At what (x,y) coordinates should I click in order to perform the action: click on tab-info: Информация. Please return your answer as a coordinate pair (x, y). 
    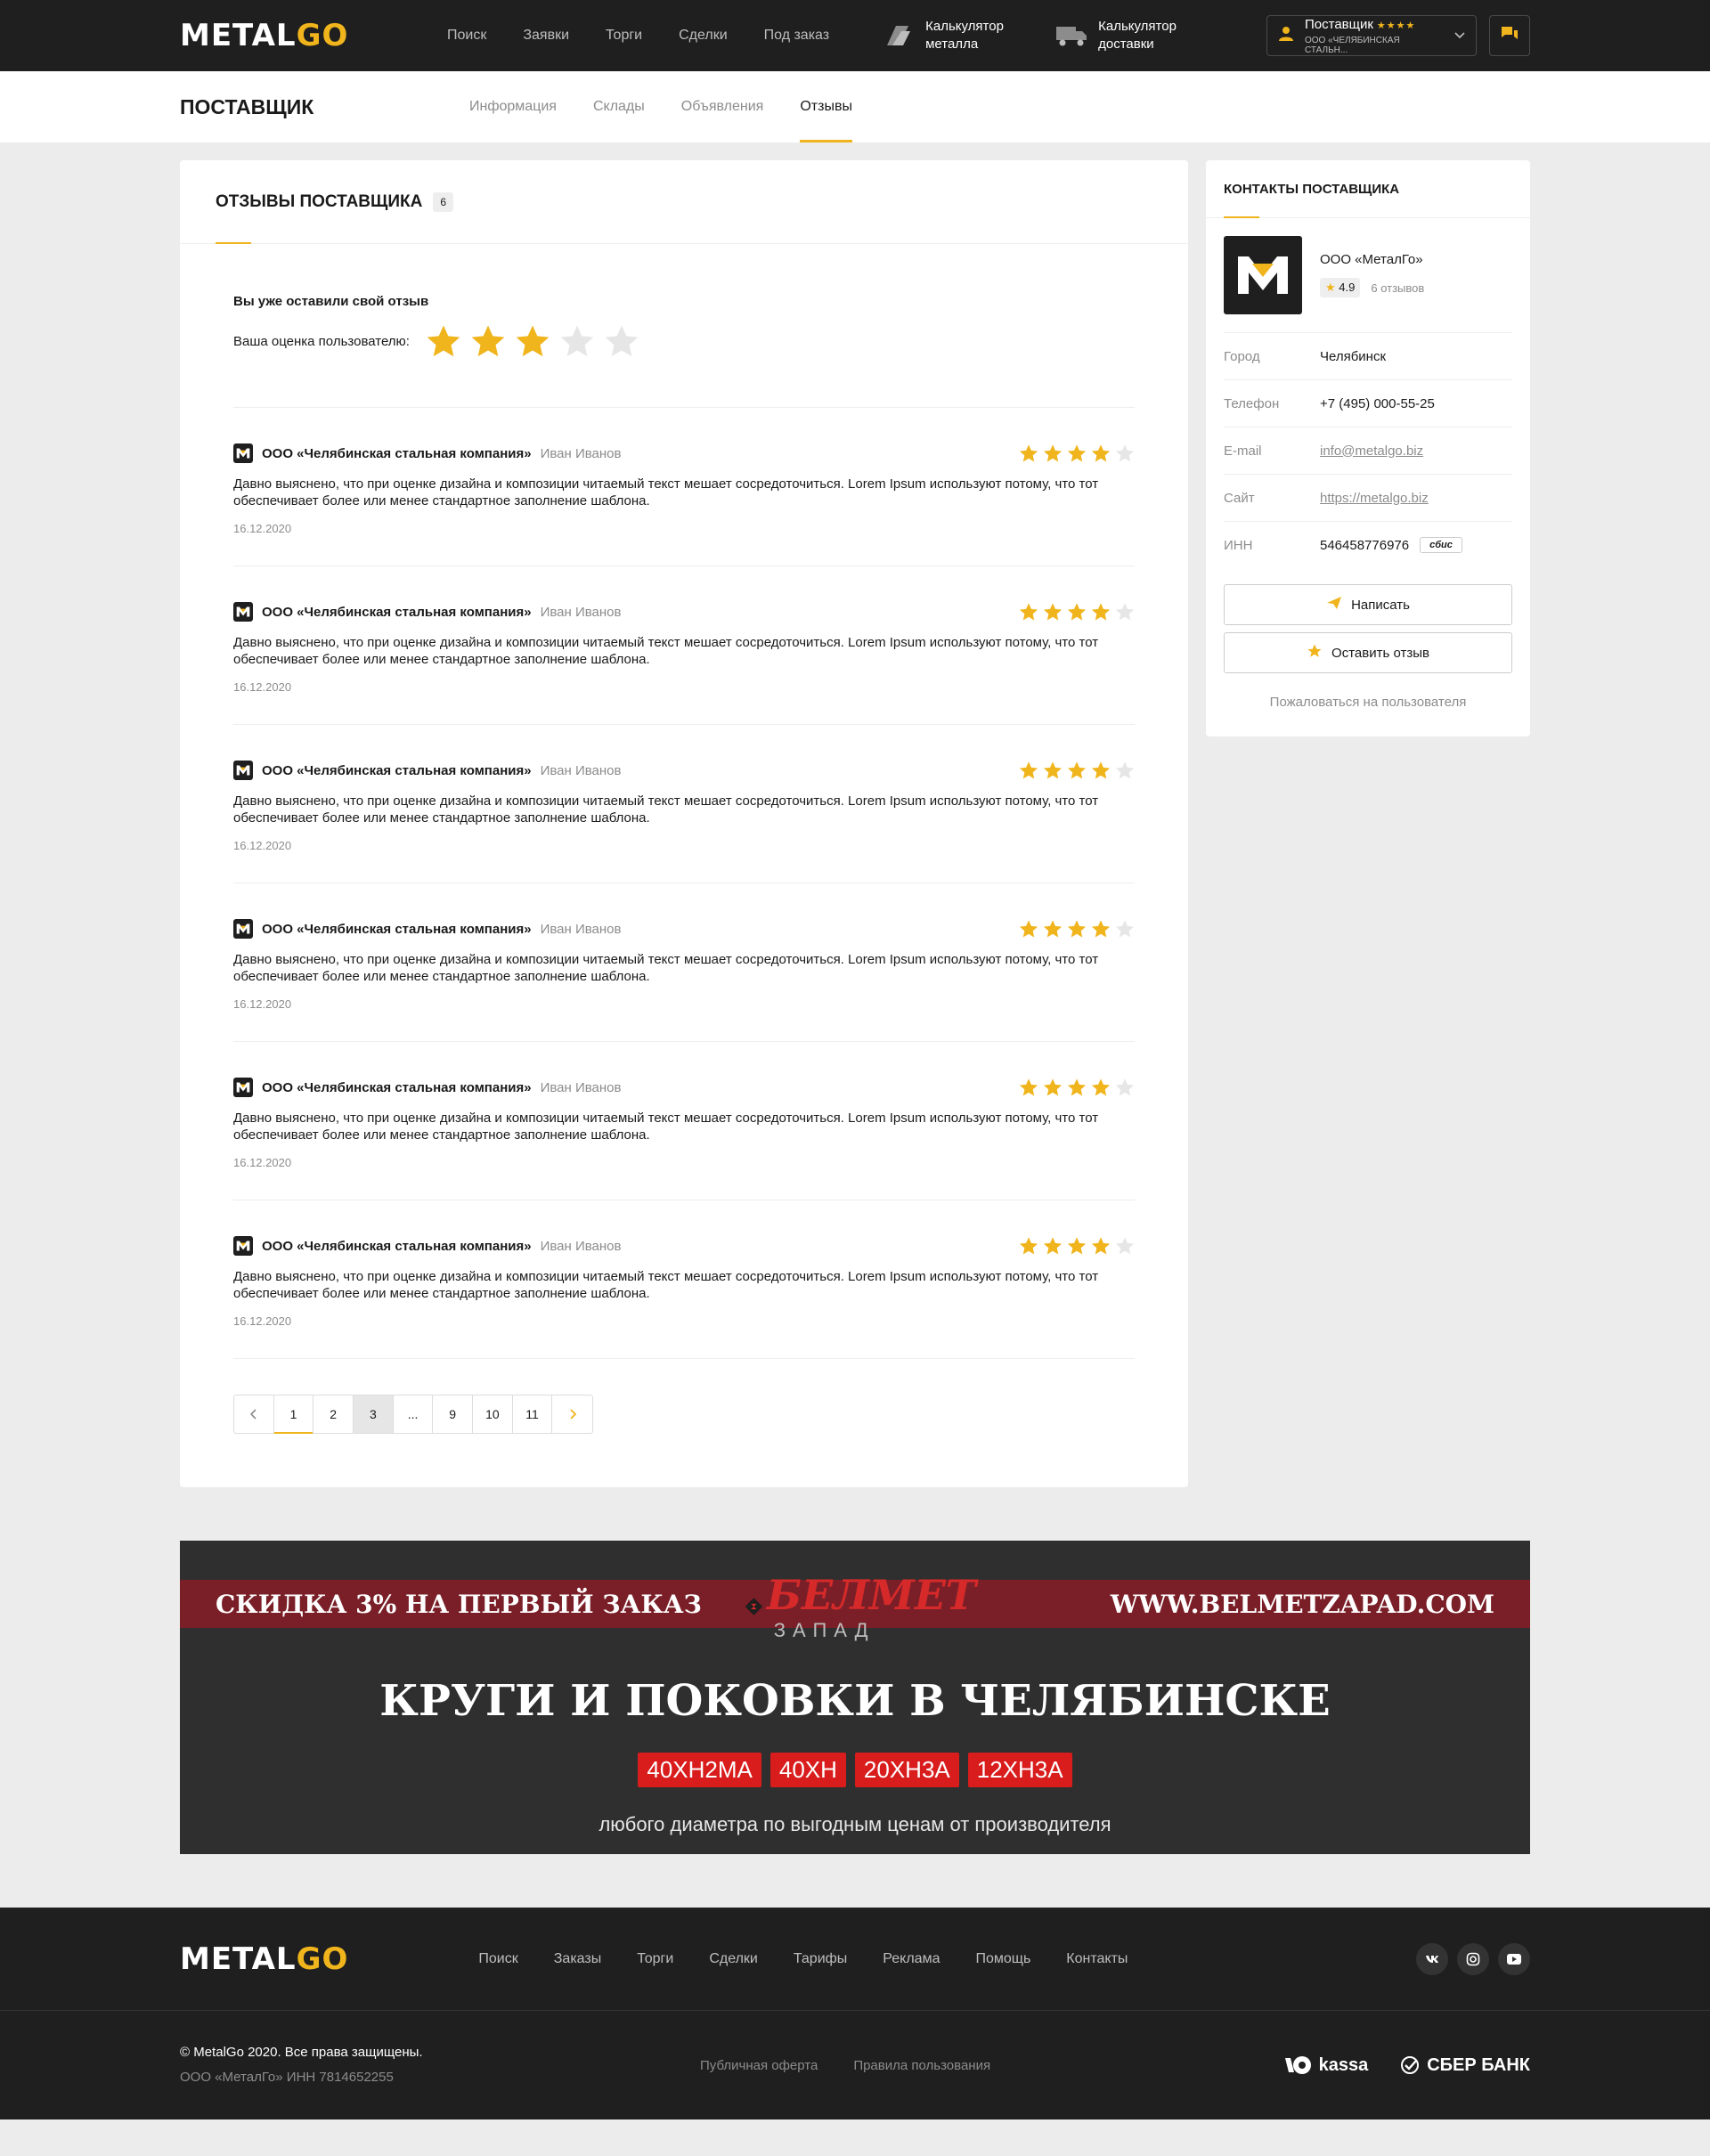
    Looking at the image, I should click on (513, 106).